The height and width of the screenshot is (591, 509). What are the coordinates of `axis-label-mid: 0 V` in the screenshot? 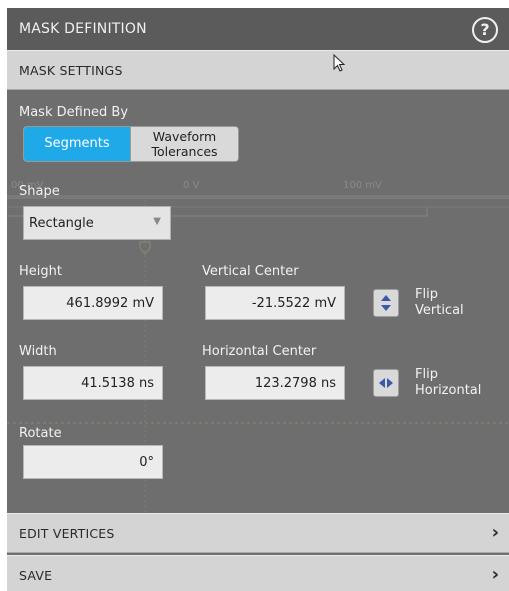 It's located at (191, 185).